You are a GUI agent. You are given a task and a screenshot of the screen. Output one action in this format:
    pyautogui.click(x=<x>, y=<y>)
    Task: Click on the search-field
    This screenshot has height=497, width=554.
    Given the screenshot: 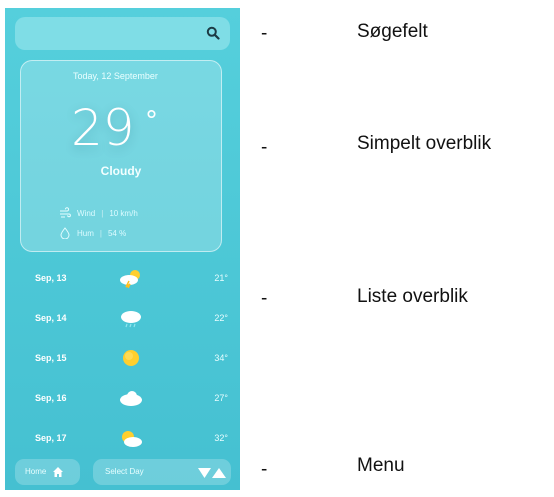 What is the action you would take?
    pyautogui.click(x=122, y=33)
    